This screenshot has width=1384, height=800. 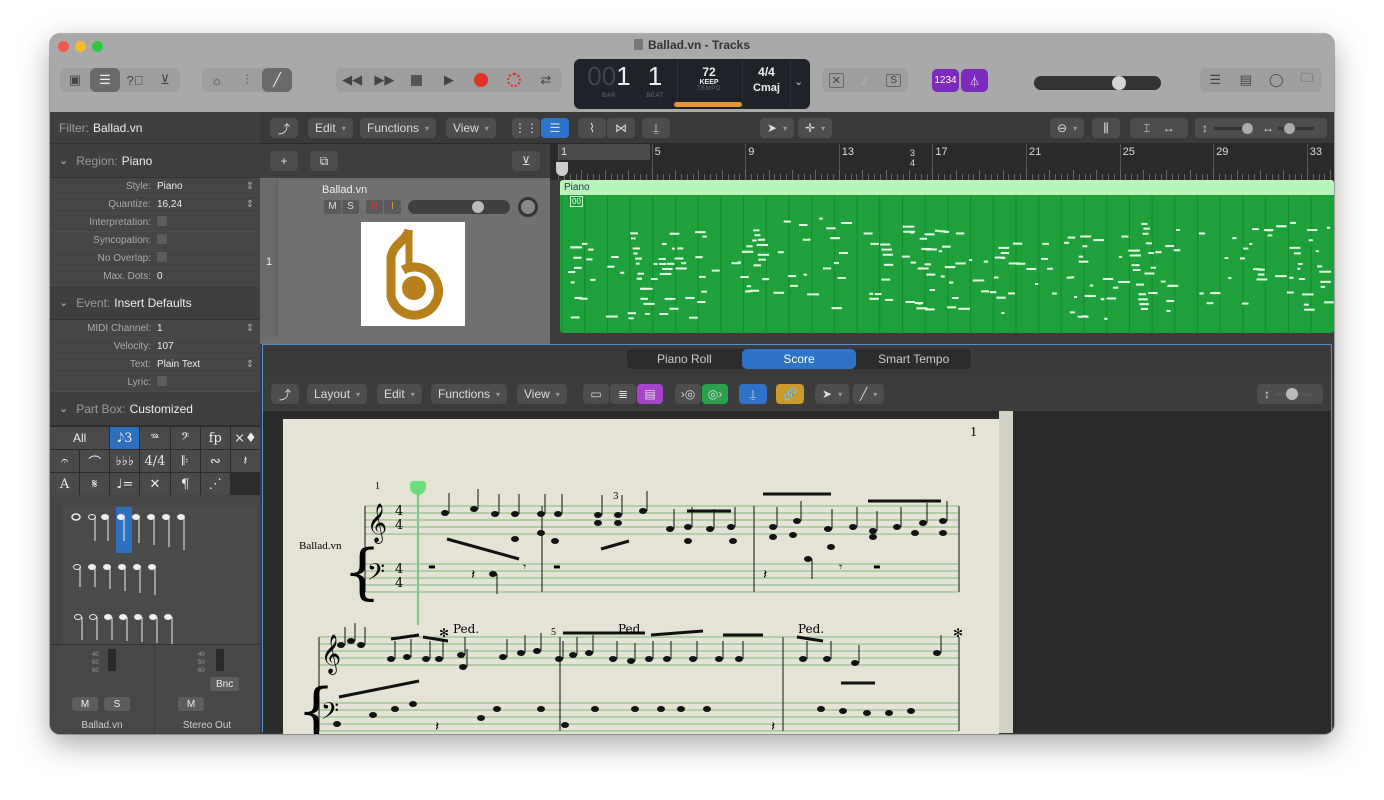 I want to click on layout-menu: Layout ▾, so click(x=337, y=394).